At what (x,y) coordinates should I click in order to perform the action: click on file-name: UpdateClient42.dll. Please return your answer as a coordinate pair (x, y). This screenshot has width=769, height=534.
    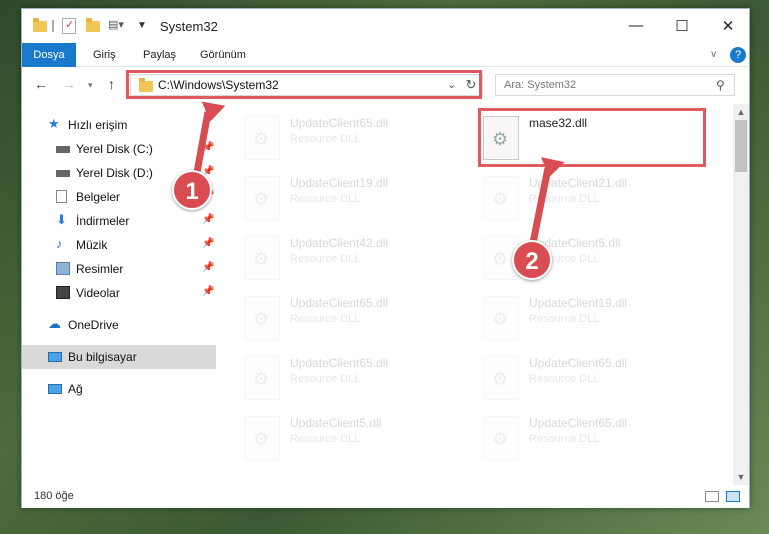
    Looking at the image, I should click on (339, 243).